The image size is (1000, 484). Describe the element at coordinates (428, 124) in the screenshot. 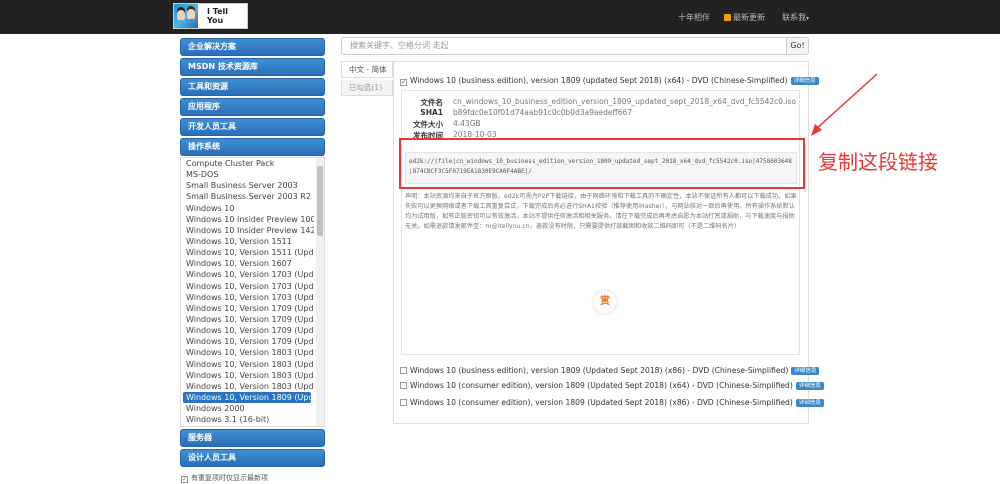

I see `filesize-label: 文件大小` at that location.